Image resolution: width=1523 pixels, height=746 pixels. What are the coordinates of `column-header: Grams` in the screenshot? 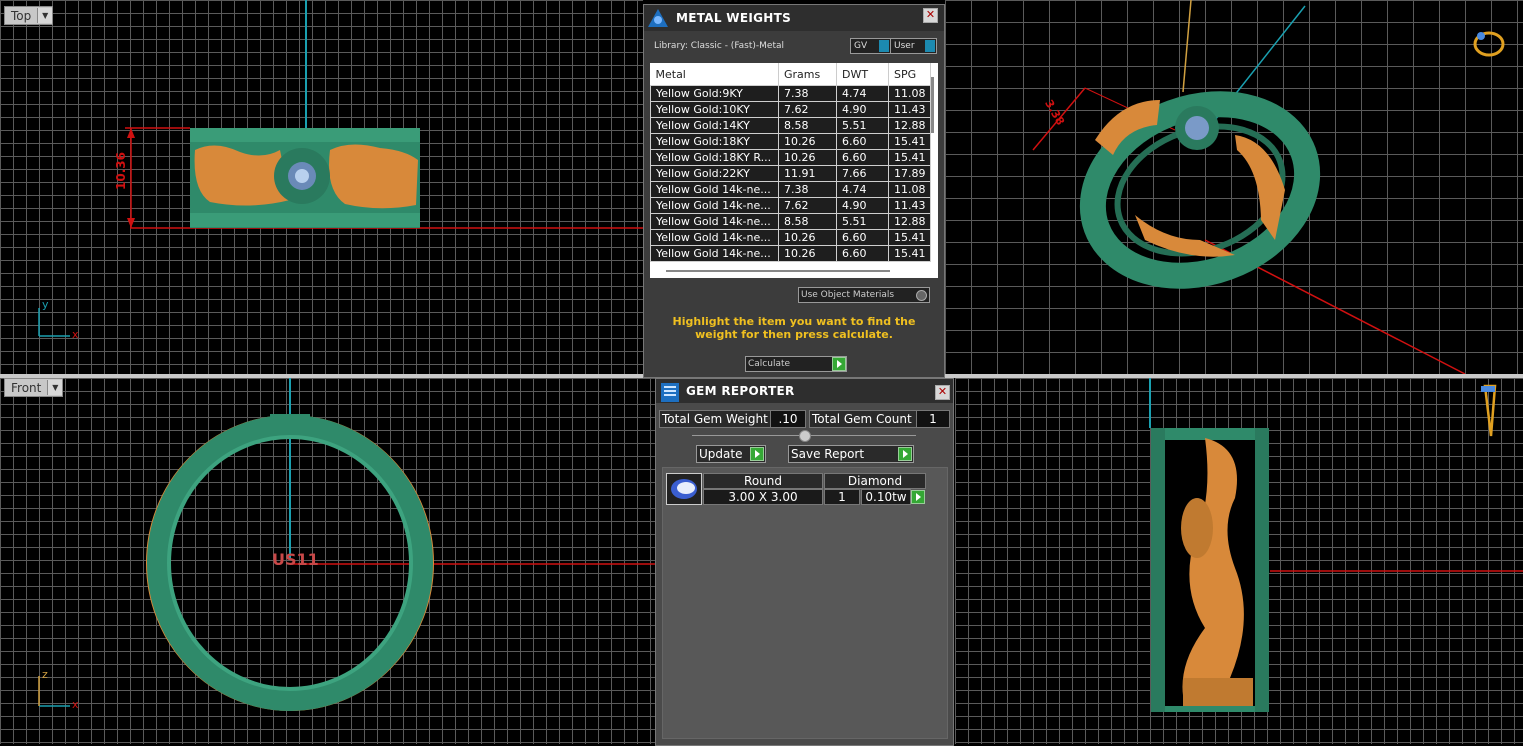 It's located at (807, 74).